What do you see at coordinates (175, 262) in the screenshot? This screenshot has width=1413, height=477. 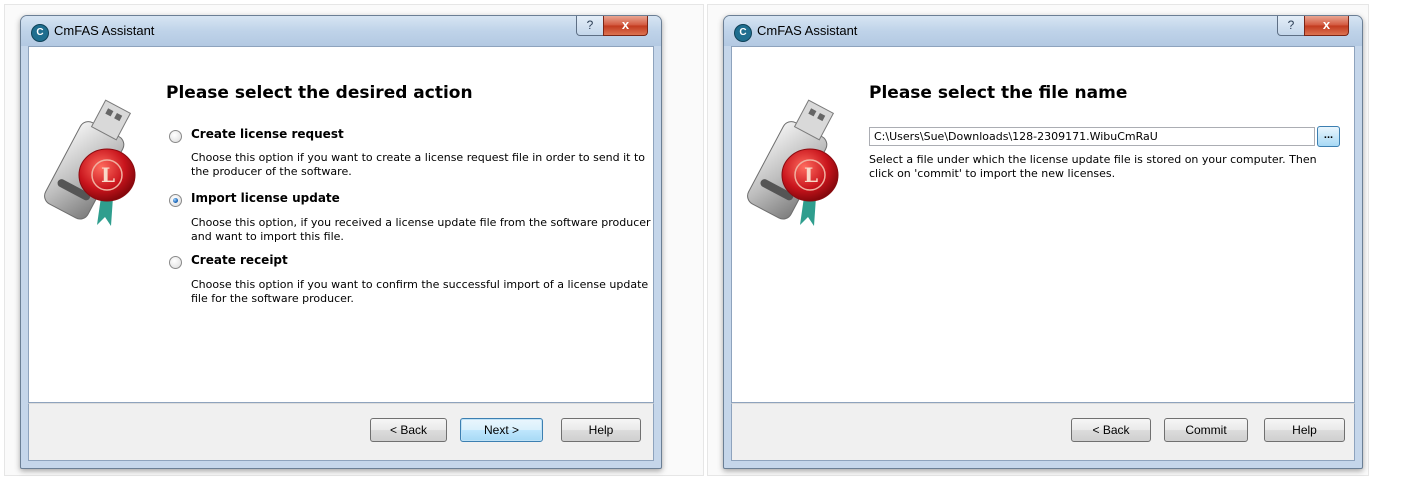 I see `radio-create-receipt` at bounding box center [175, 262].